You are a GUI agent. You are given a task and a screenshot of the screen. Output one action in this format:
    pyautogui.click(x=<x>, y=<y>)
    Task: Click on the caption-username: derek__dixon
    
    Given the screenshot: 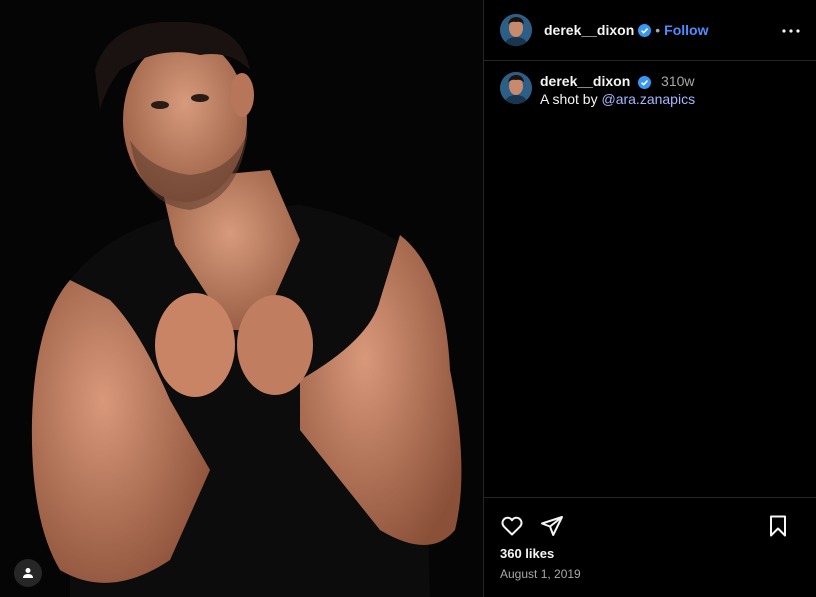 What is the action you would take?
    pyautogui.click(x=585, y=81)
    